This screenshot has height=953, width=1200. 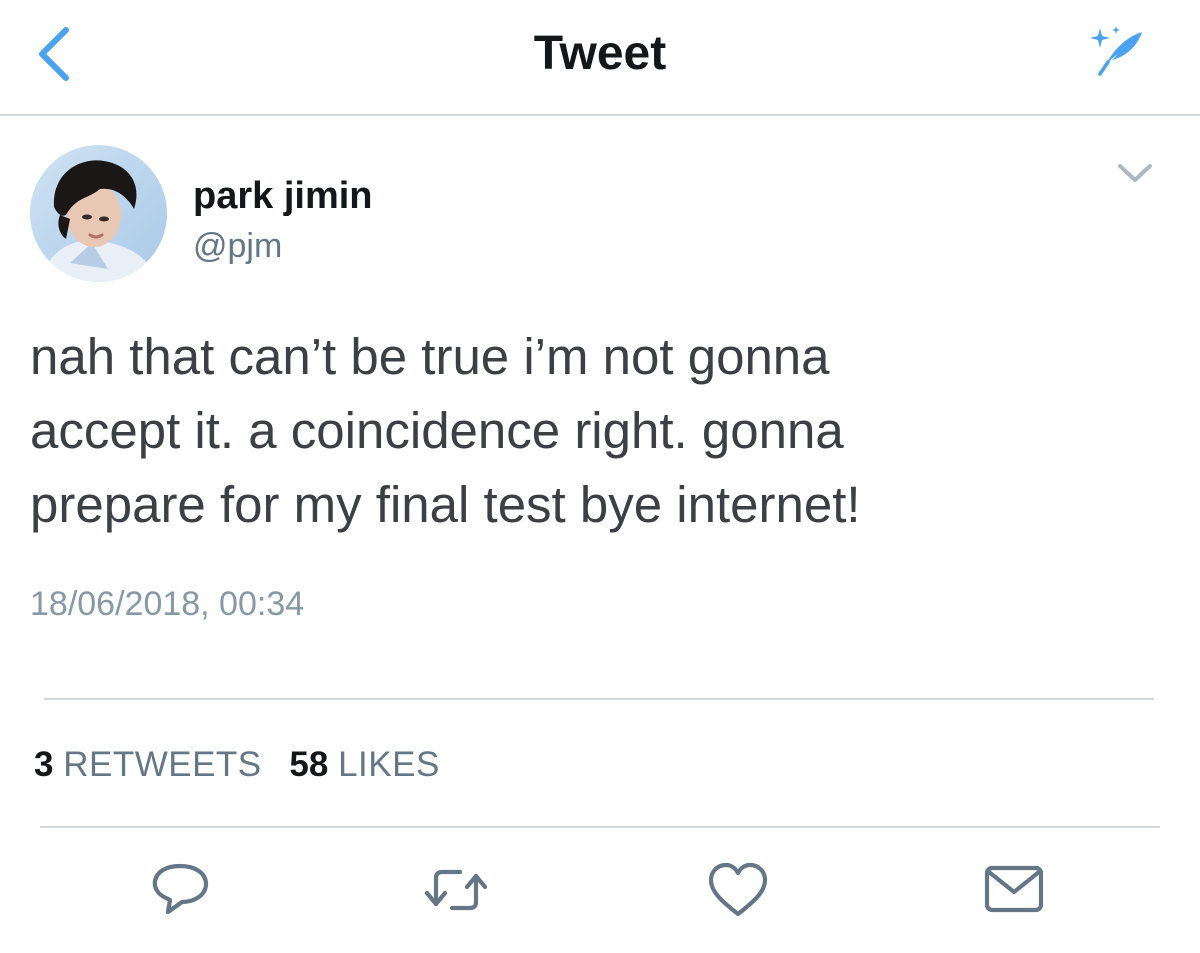 I want to click on profile-photo, so click(x=98, y=213).